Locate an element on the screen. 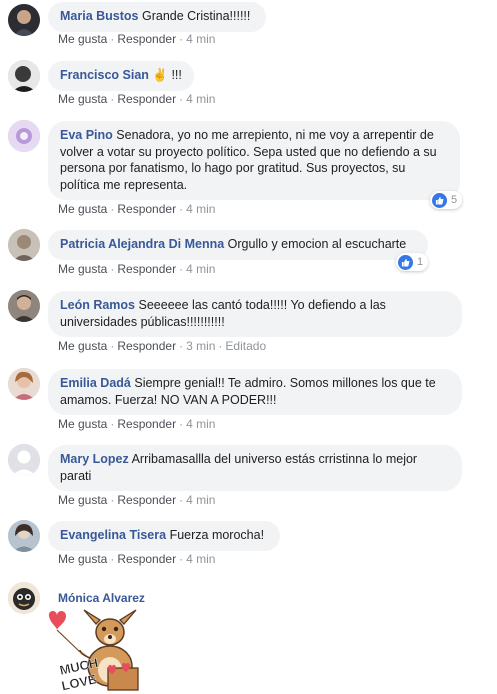  comment-author: Mary Lopez is located at coordinates (94, 459).